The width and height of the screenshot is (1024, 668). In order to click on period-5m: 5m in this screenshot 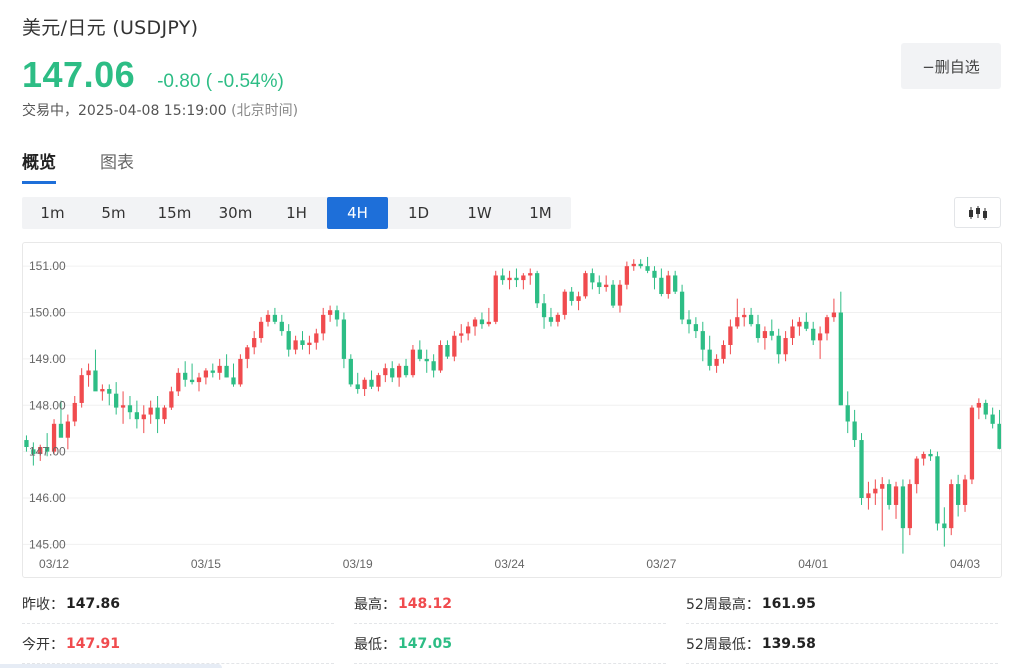, I will do `click(113, 213)`.